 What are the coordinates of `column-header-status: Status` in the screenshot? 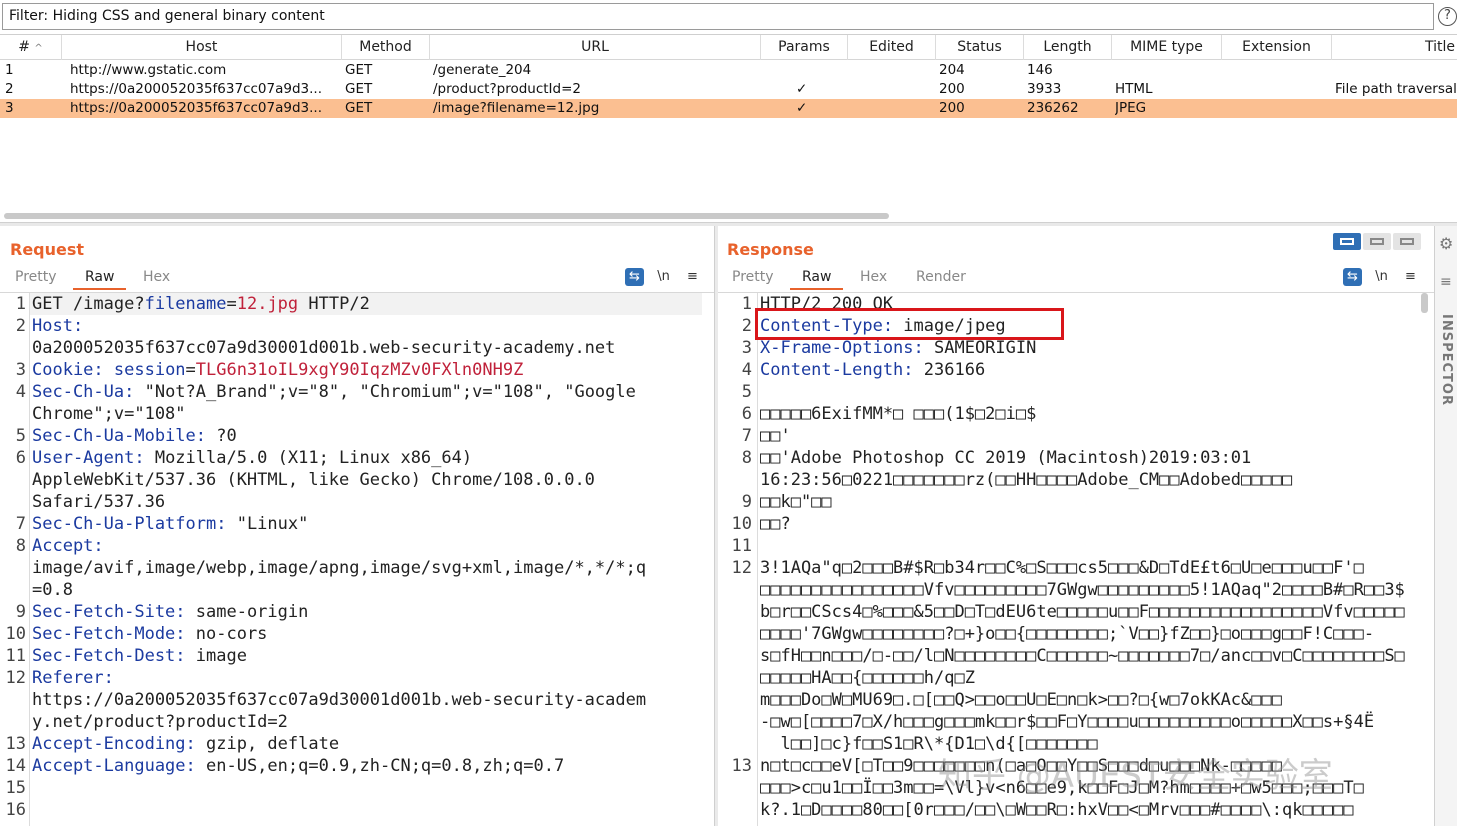 It's located at (980, 47).